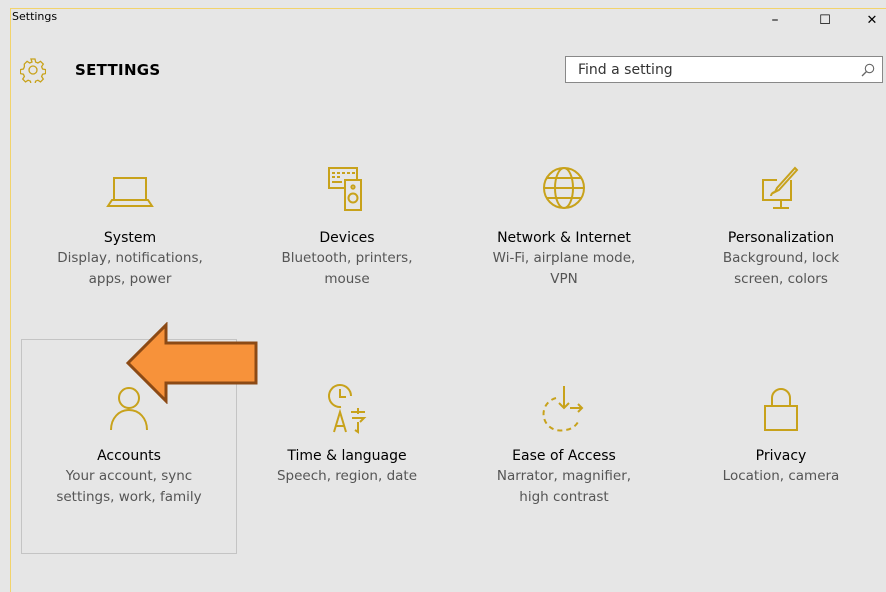 This screenshot has height=592, width=886. I want to click on tile-label: Accounts, so click(129, 456).